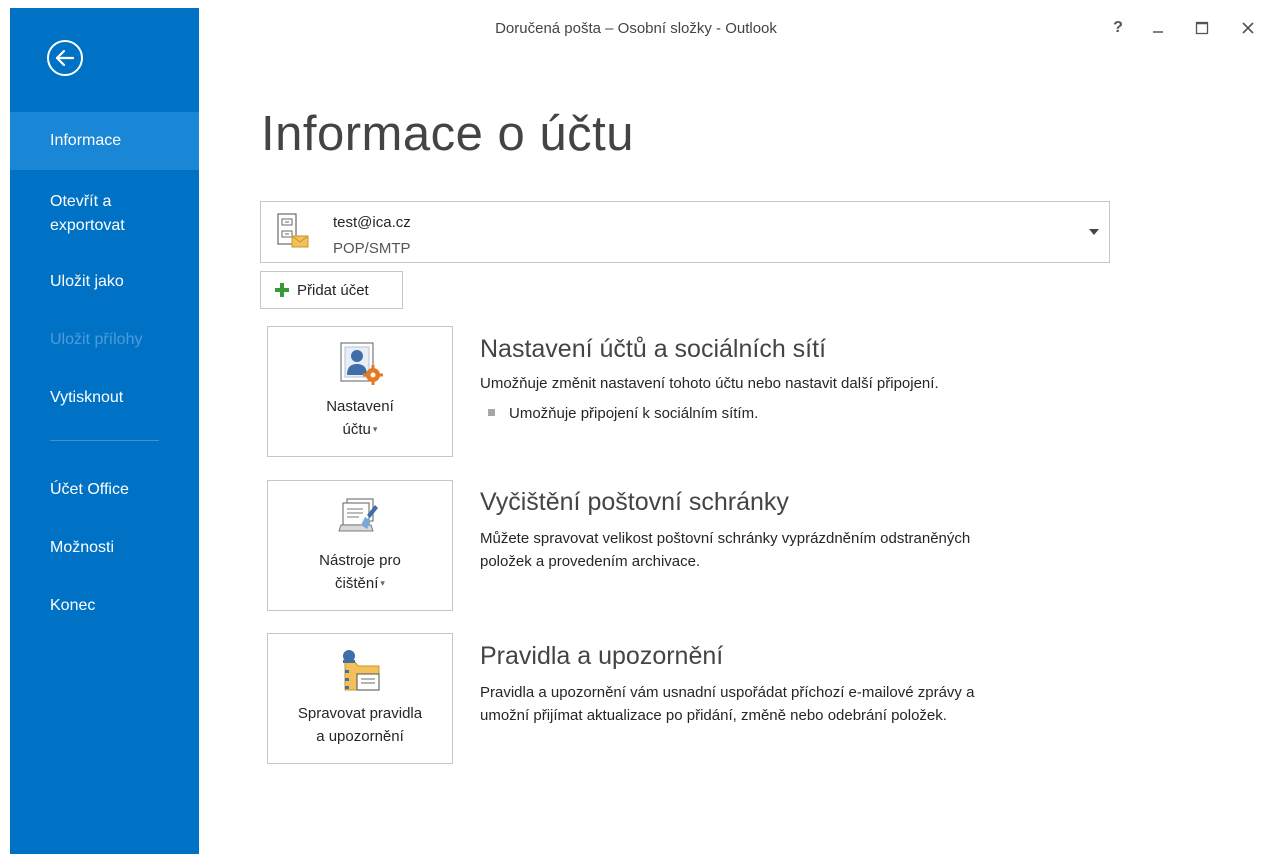 Image resolution: width=1272 pixels, height=854 pixels. I want to click on tile-label-line2: čištění, so click(357, 583).